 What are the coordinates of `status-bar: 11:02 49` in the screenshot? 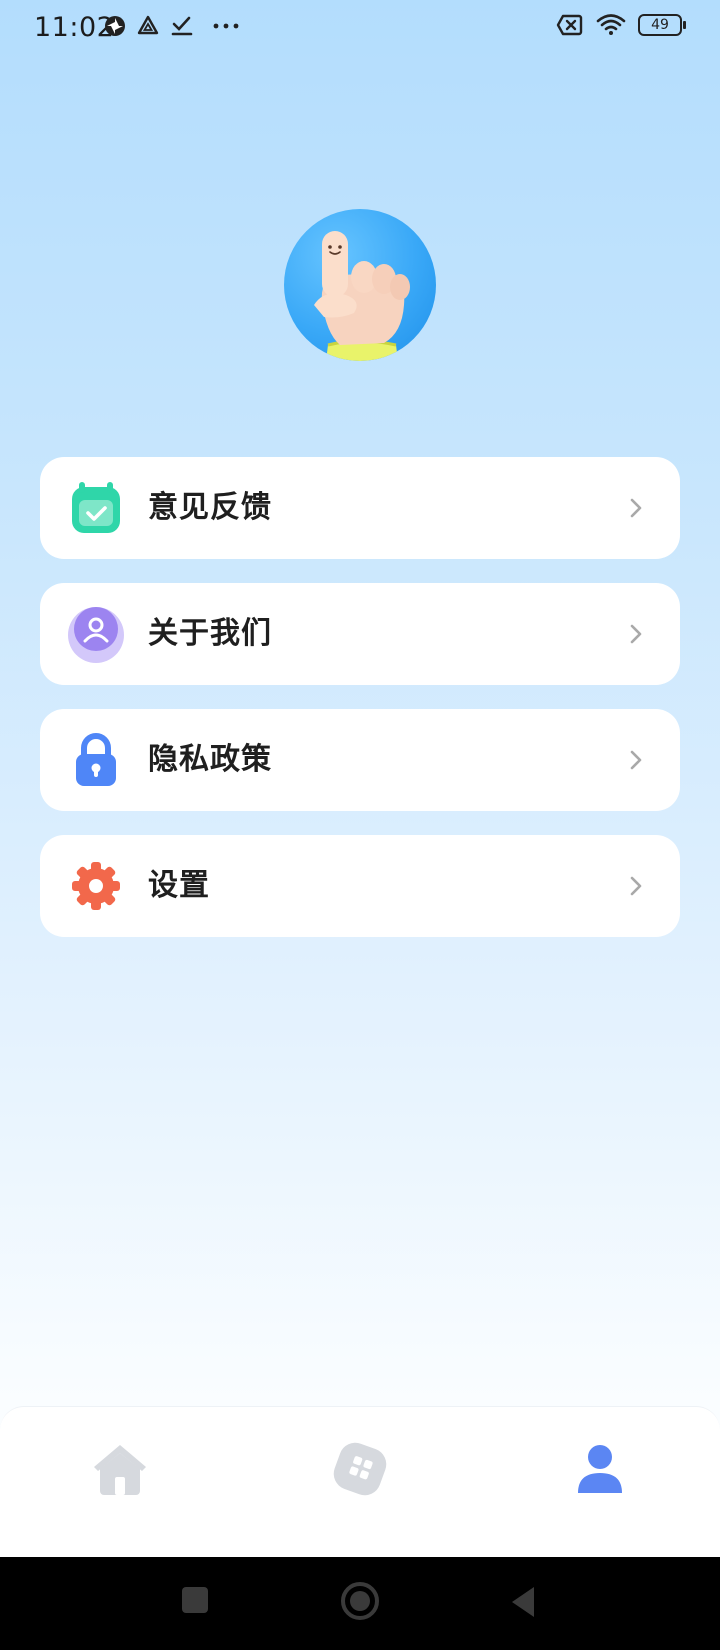 It's located at (360, 26).